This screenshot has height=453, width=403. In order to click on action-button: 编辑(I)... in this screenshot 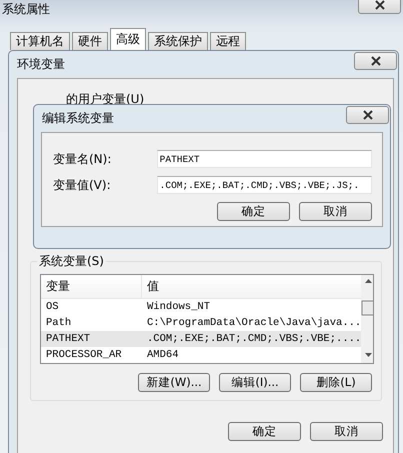, I will do `click(255, 382)`.